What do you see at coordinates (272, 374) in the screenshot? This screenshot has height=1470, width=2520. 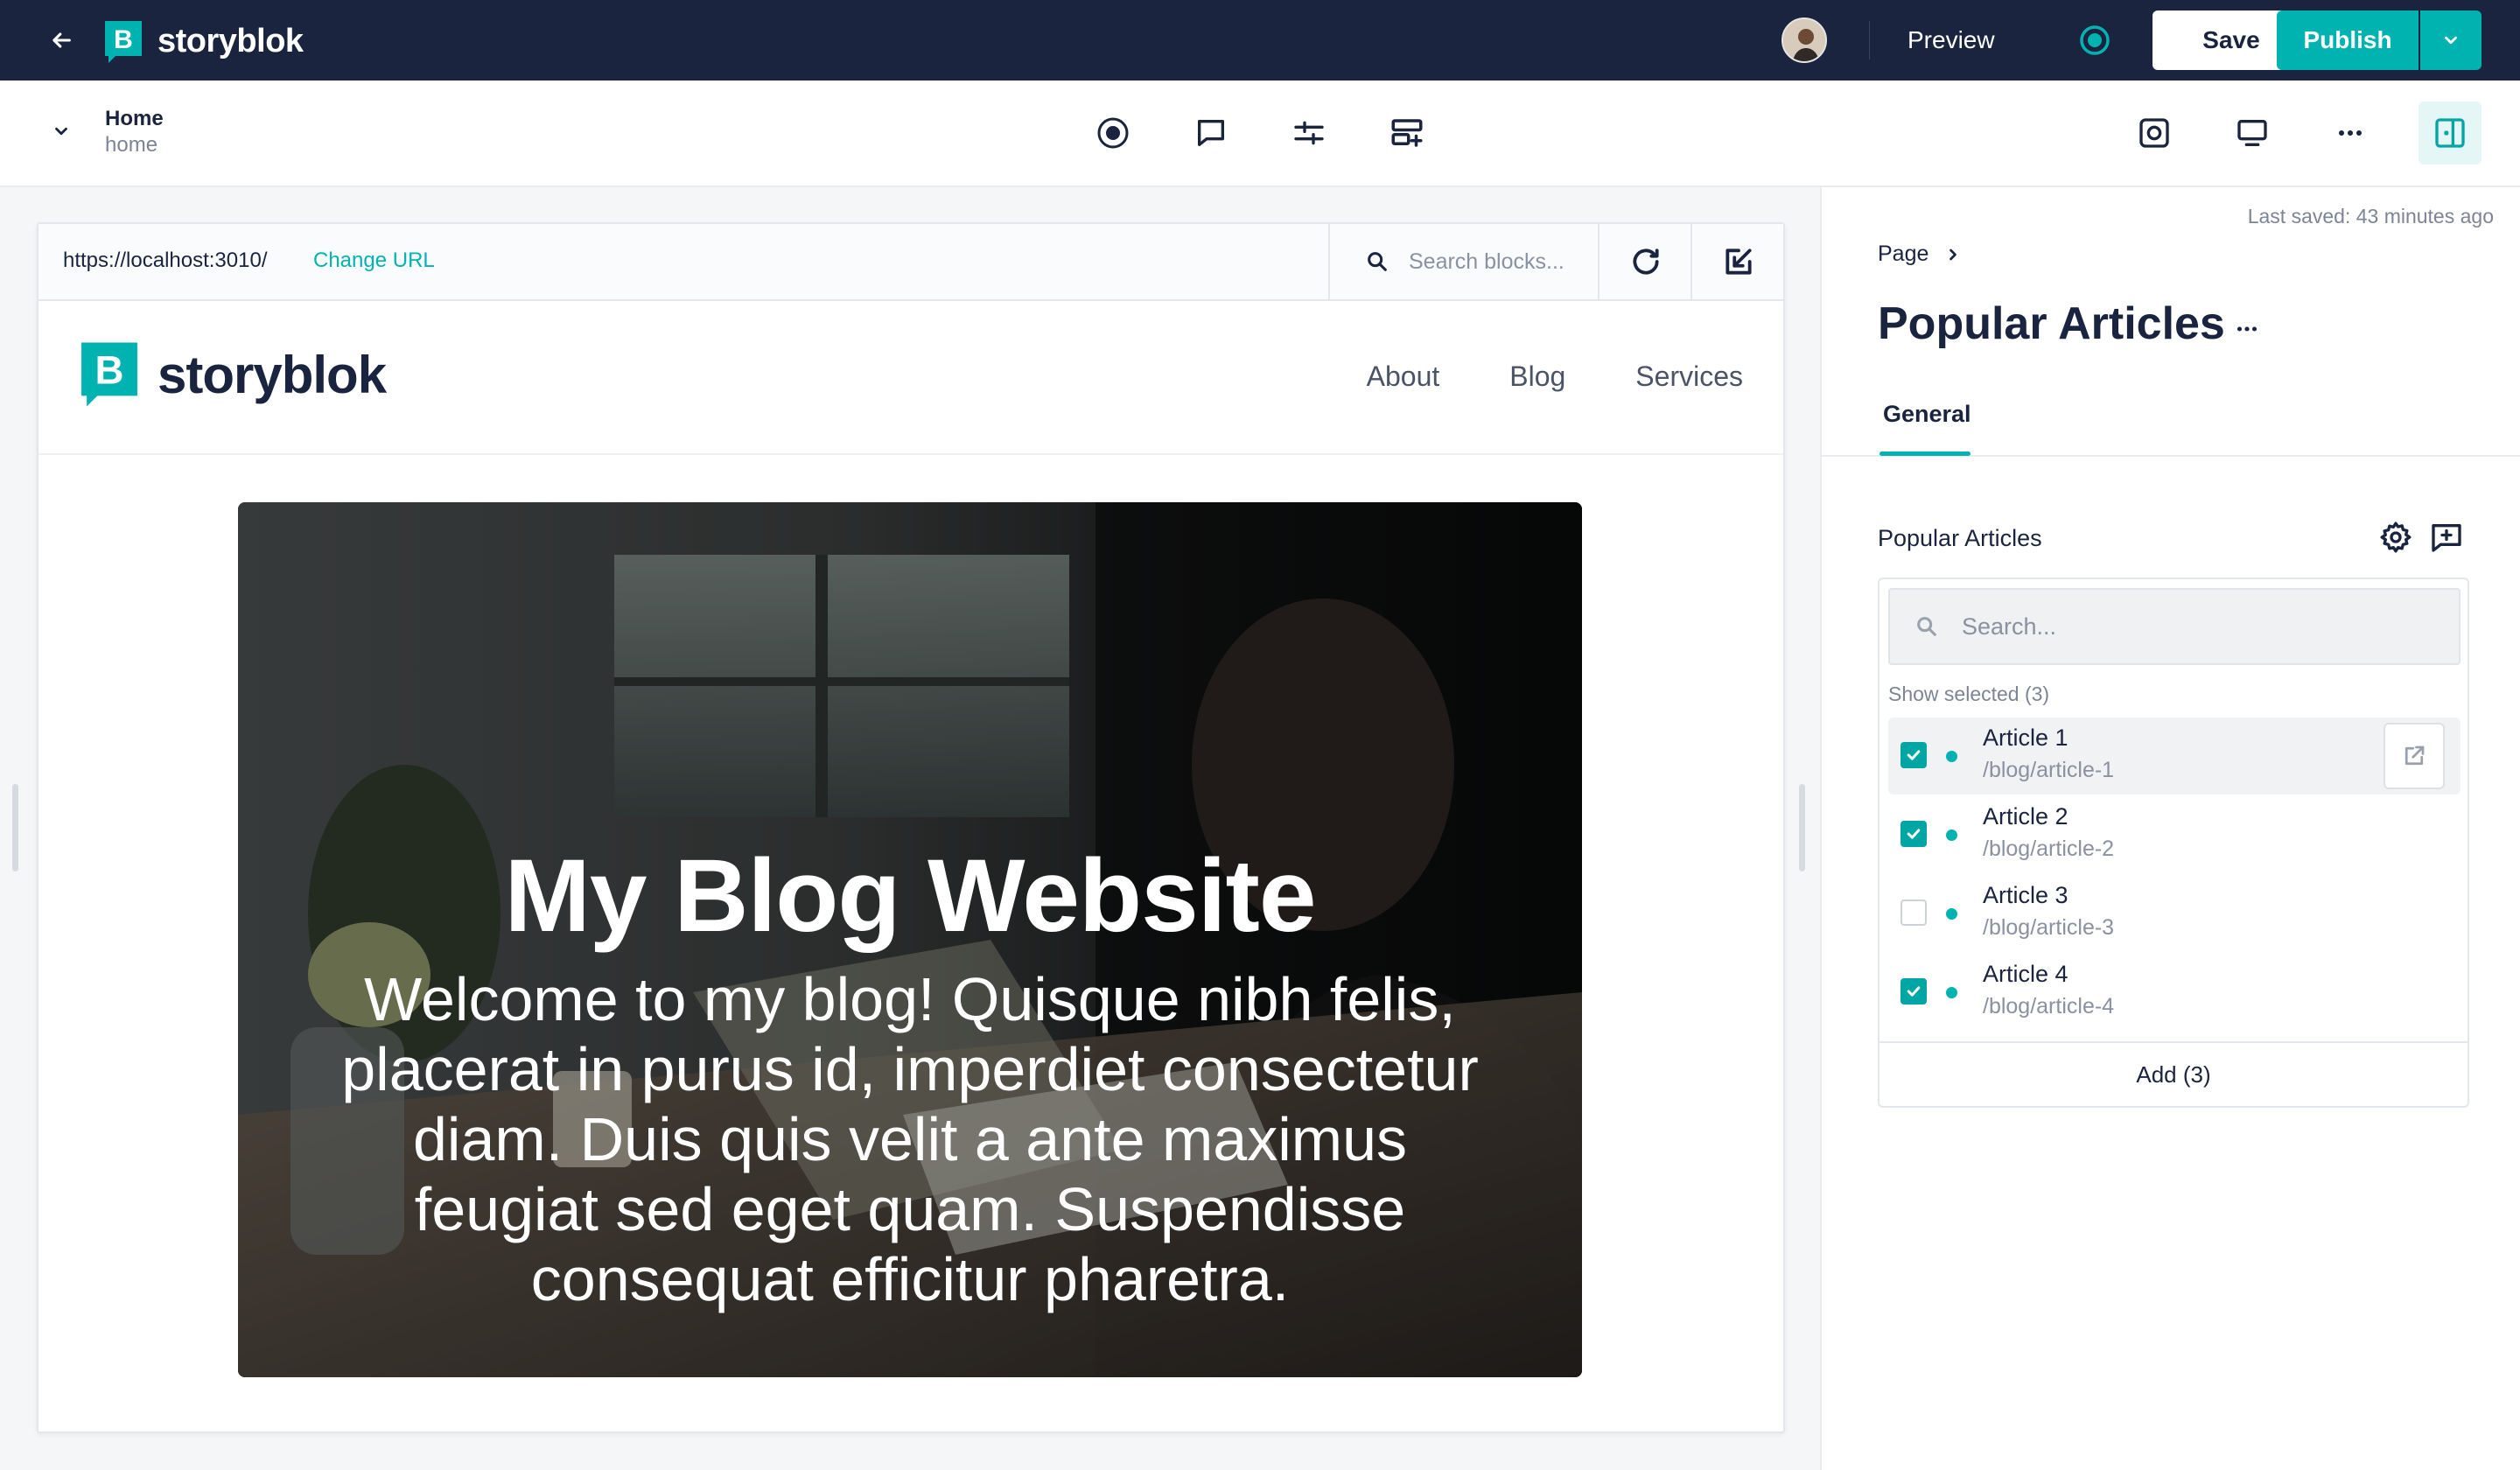 I see `site-brand-name: storyblok` at bounding box center [272, 374].